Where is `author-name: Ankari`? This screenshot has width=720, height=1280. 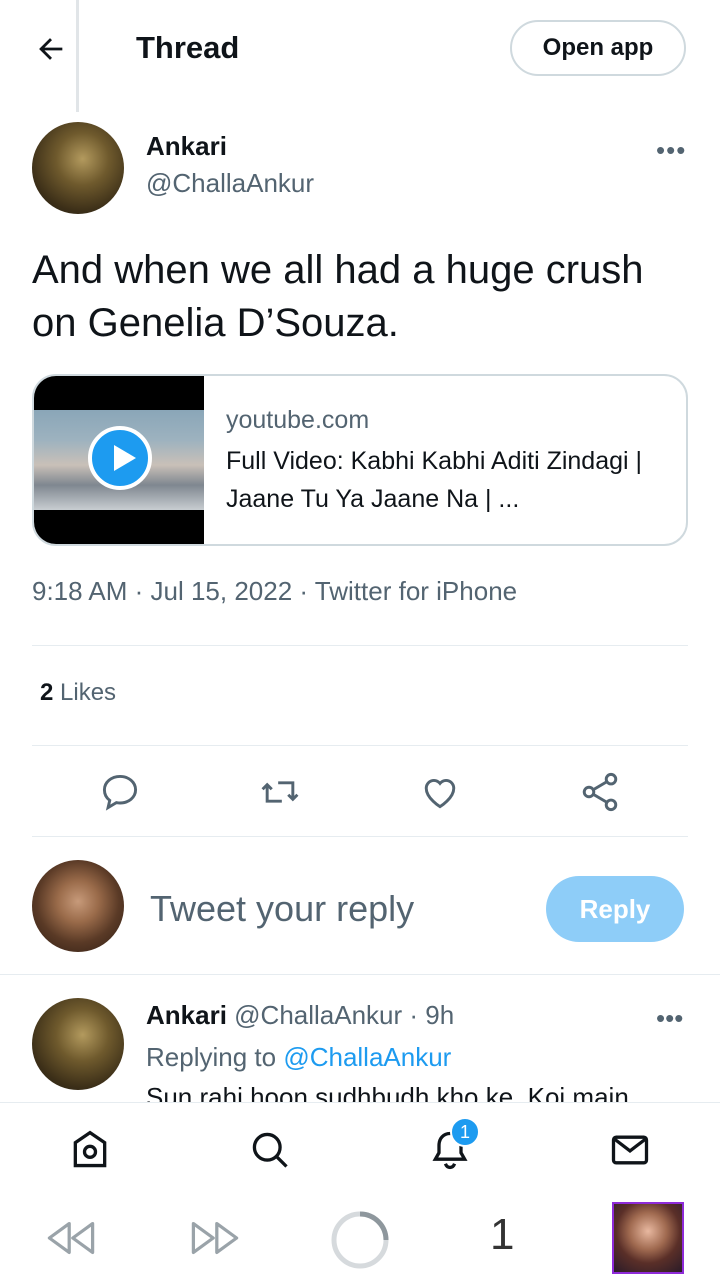
author-name: Ankari is located at coordinates (186, 146).